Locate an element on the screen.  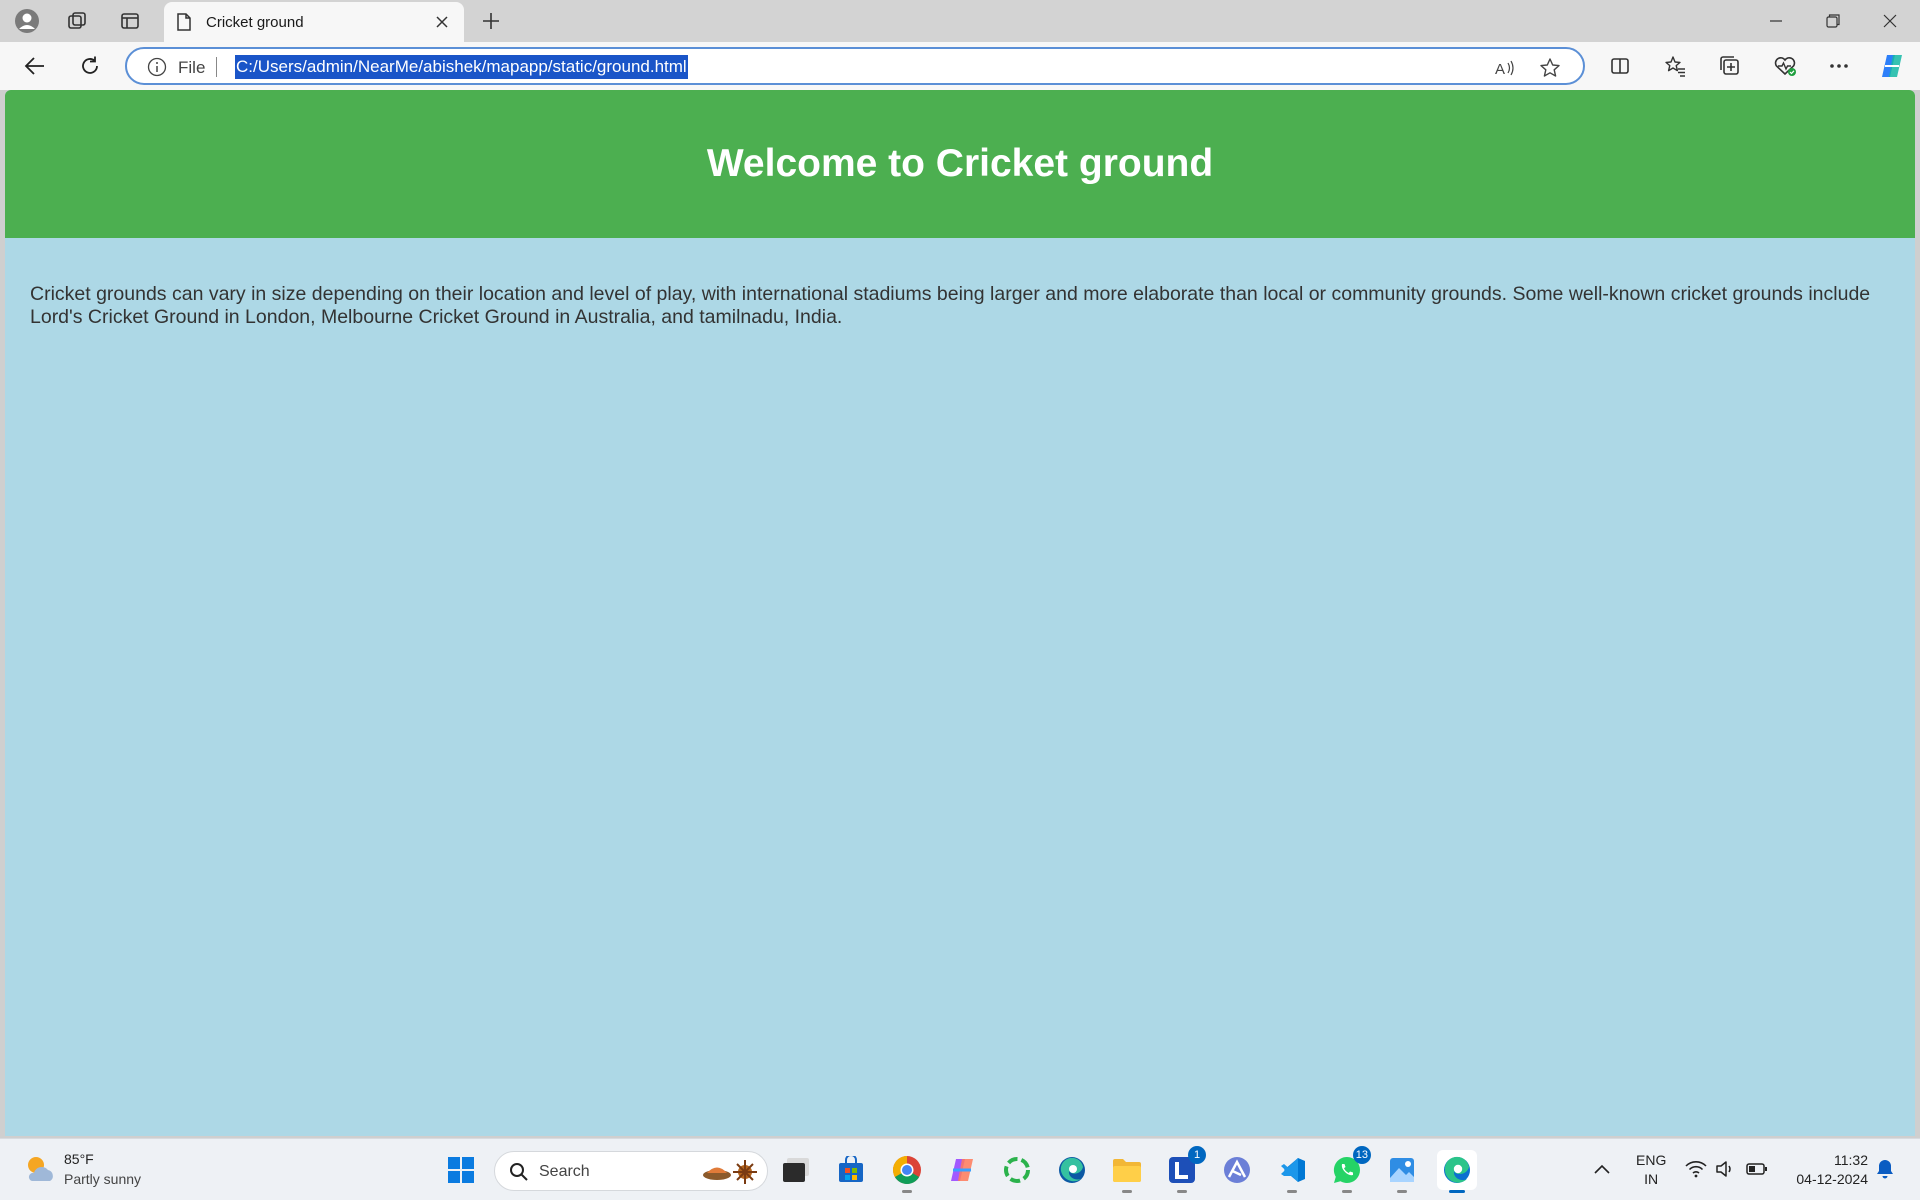
system-clock: 11:32 04-12-2024 is located at coordinates (1827, 1170).